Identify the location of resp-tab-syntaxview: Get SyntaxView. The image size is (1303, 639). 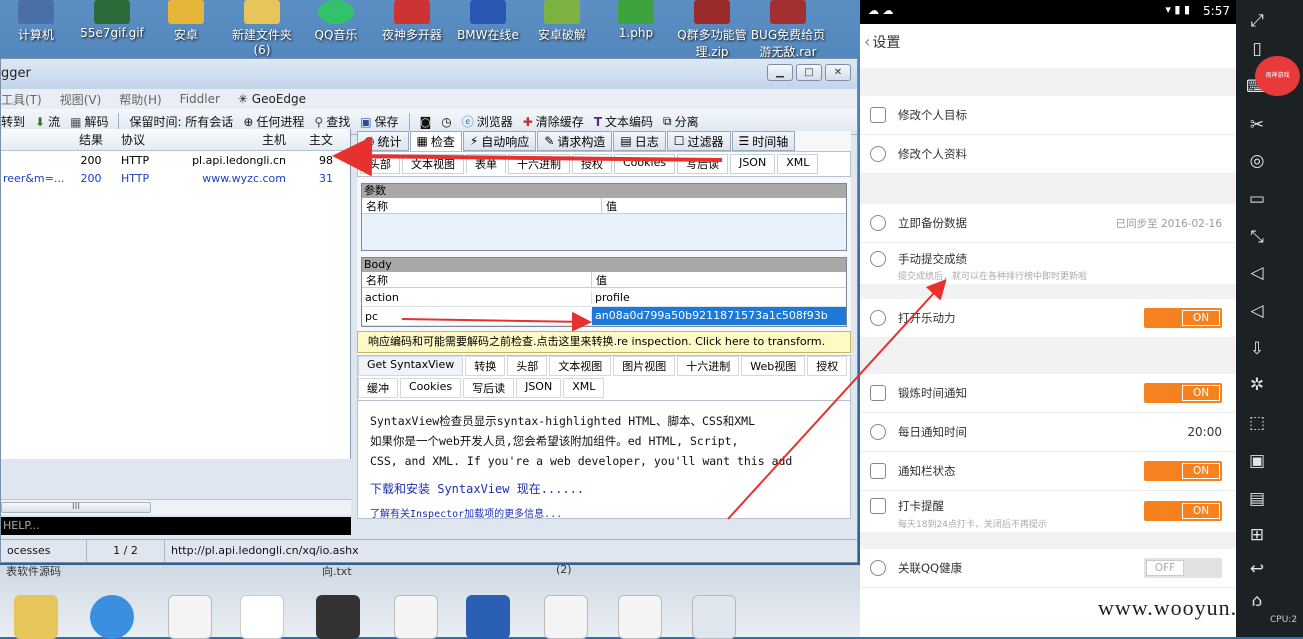
(411, 366).